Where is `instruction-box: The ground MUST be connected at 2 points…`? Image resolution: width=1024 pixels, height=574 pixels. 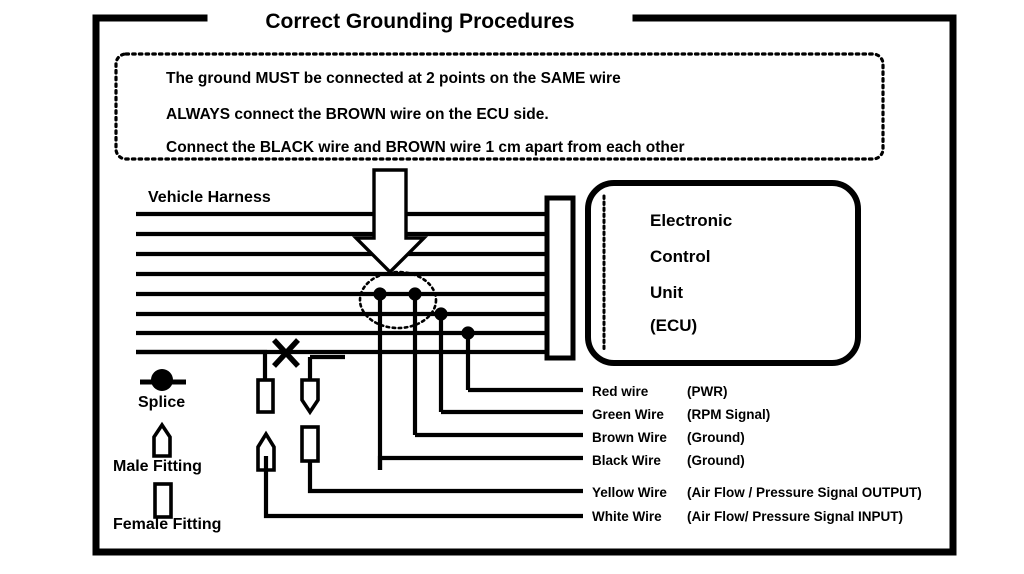
instruction-box: The ground MUST be connected at 2 points… is located at coordinates (499, 106).